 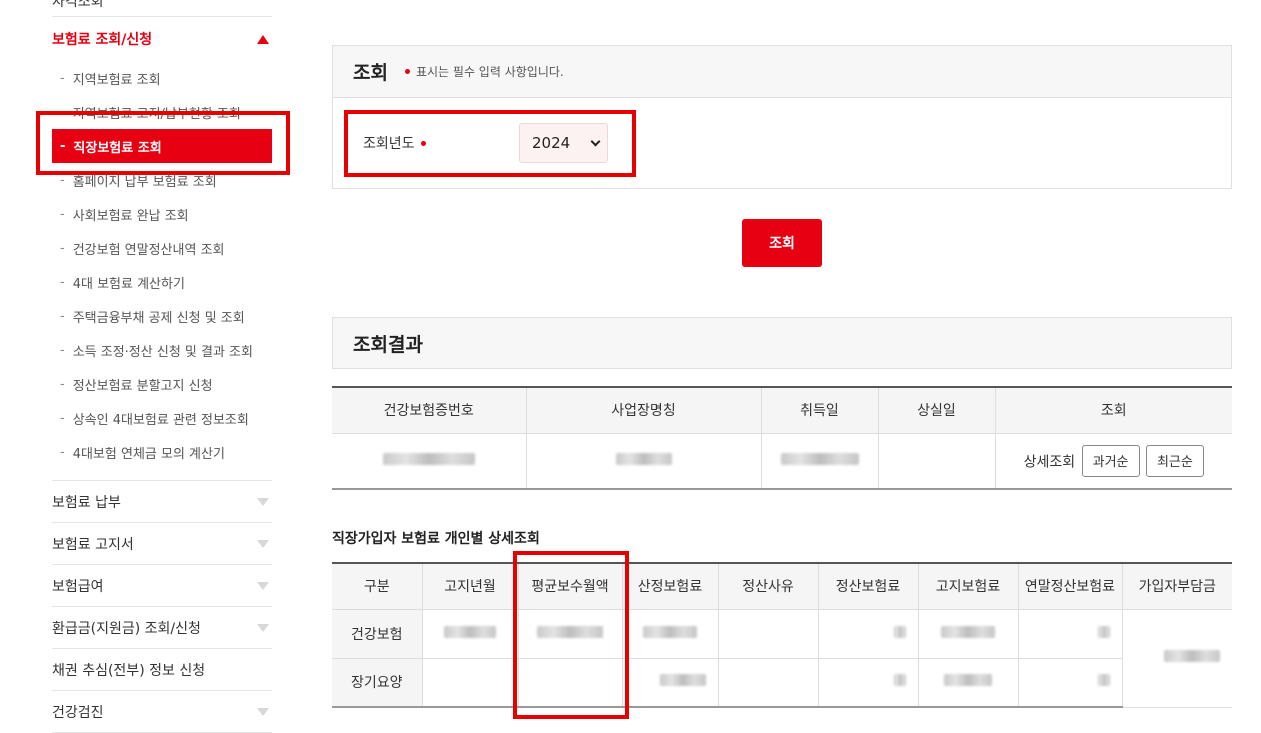 I want to click on required-note: 표시는 필수 입력 사항입니다., so click(x=489, y=72).